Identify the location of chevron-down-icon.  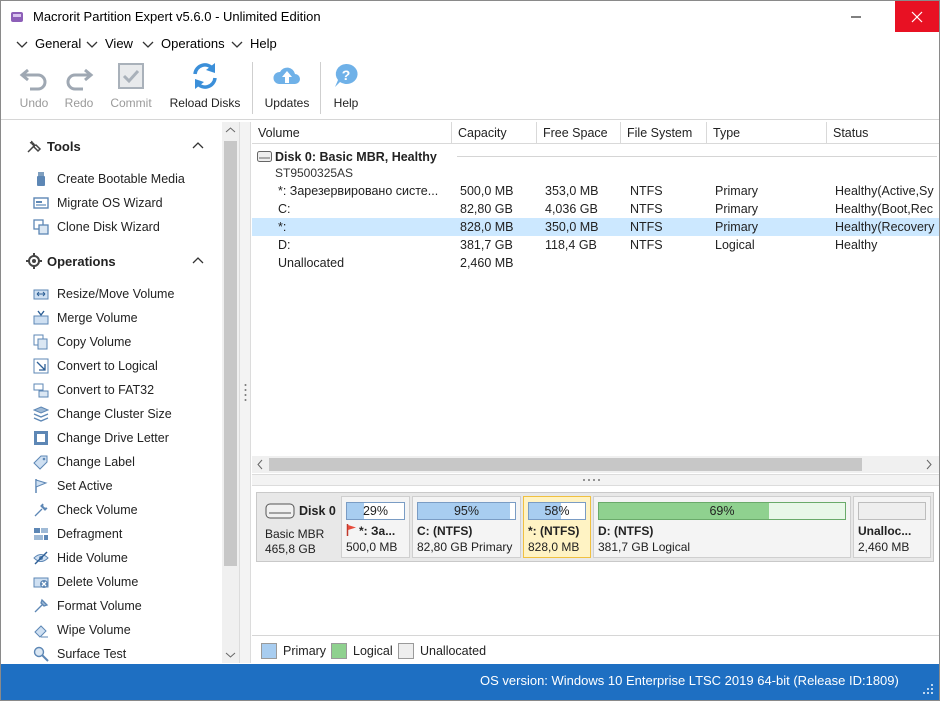
(92, 44).